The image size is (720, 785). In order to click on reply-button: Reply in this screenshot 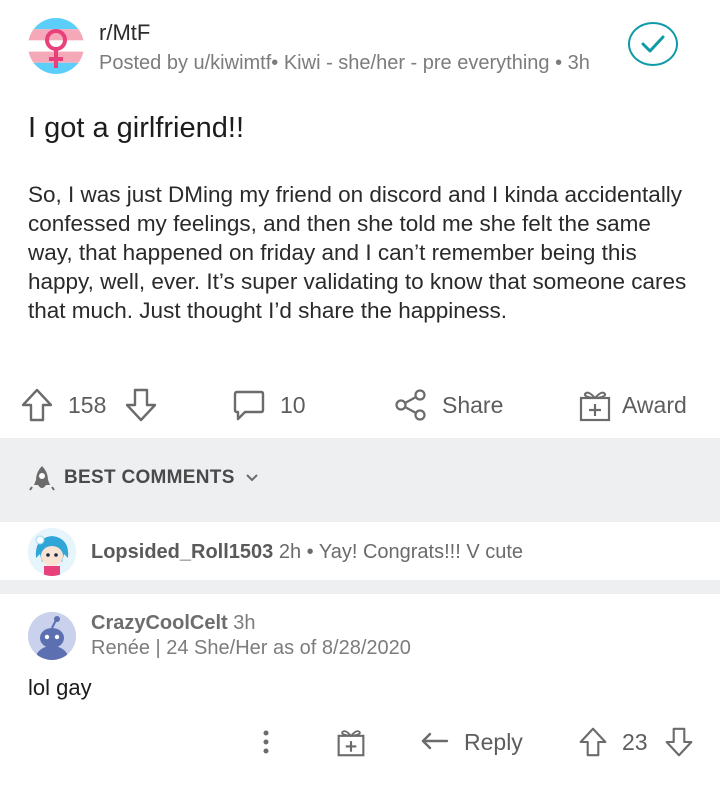, I will do `click(471, 742)`.